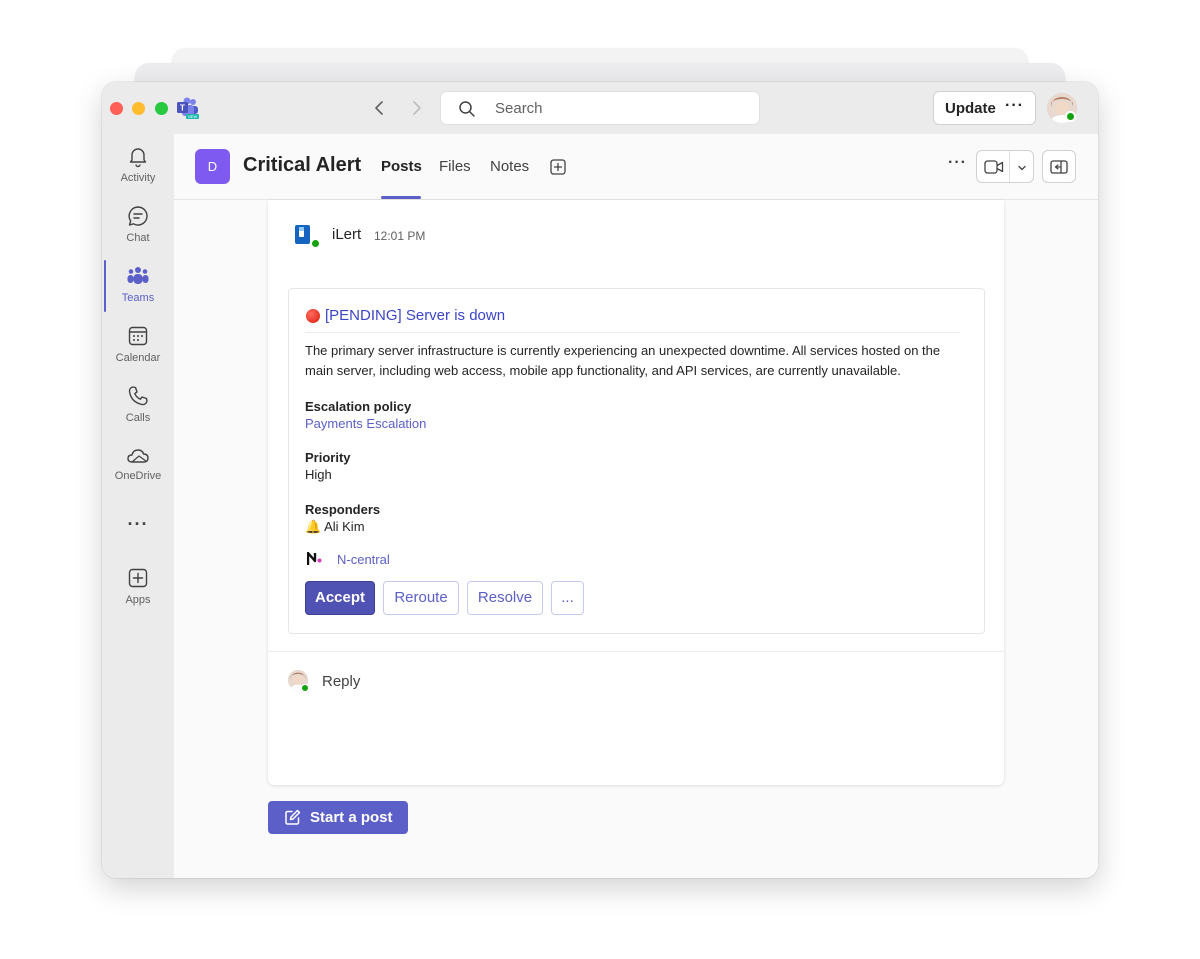  Describe the element at coordinates (318, 474) in the screenshot. I see `priority-value: High` at that location.